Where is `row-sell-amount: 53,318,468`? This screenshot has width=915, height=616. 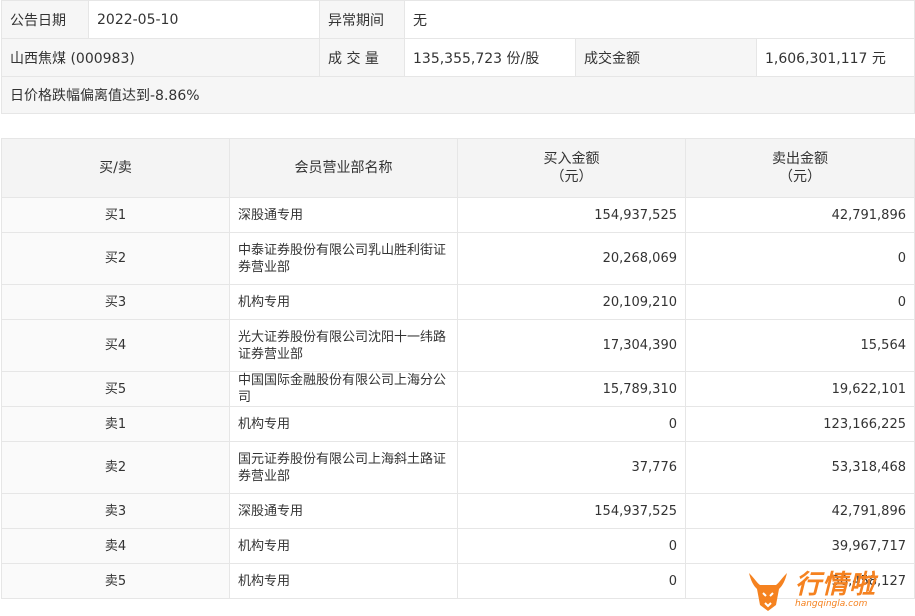 row-sell-amount: 53,318,468 is located at coordinates (800, 467).